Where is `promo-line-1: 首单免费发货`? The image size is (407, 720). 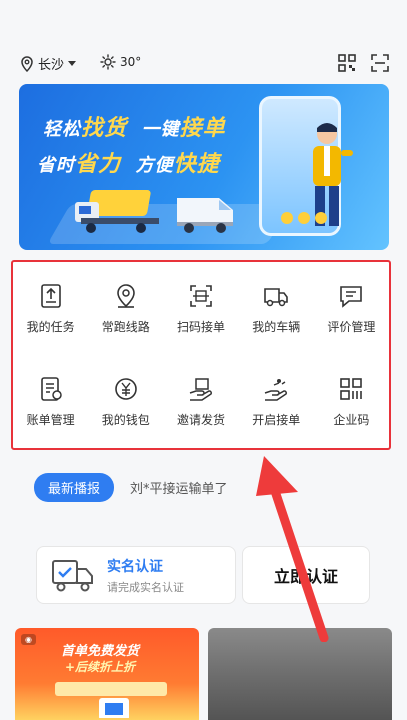
promo-line-1: 首单免费发货 is located at coordinates (100, 651).